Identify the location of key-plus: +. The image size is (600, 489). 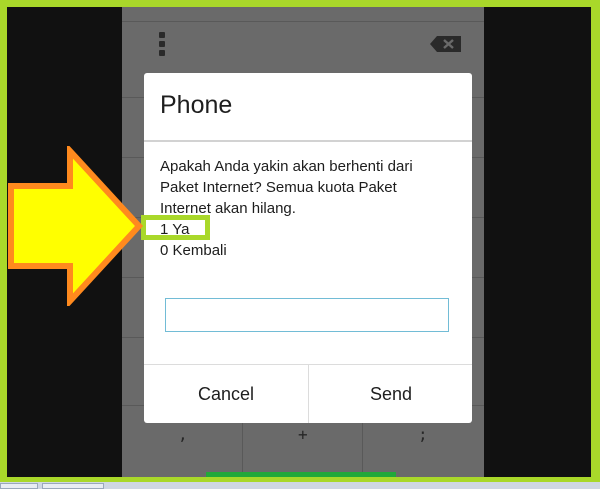
(303, 434).